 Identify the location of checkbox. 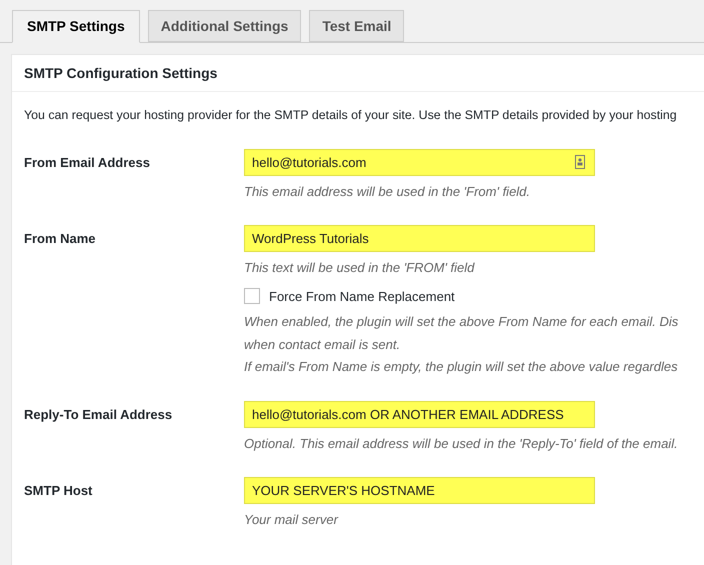
(252, 296).